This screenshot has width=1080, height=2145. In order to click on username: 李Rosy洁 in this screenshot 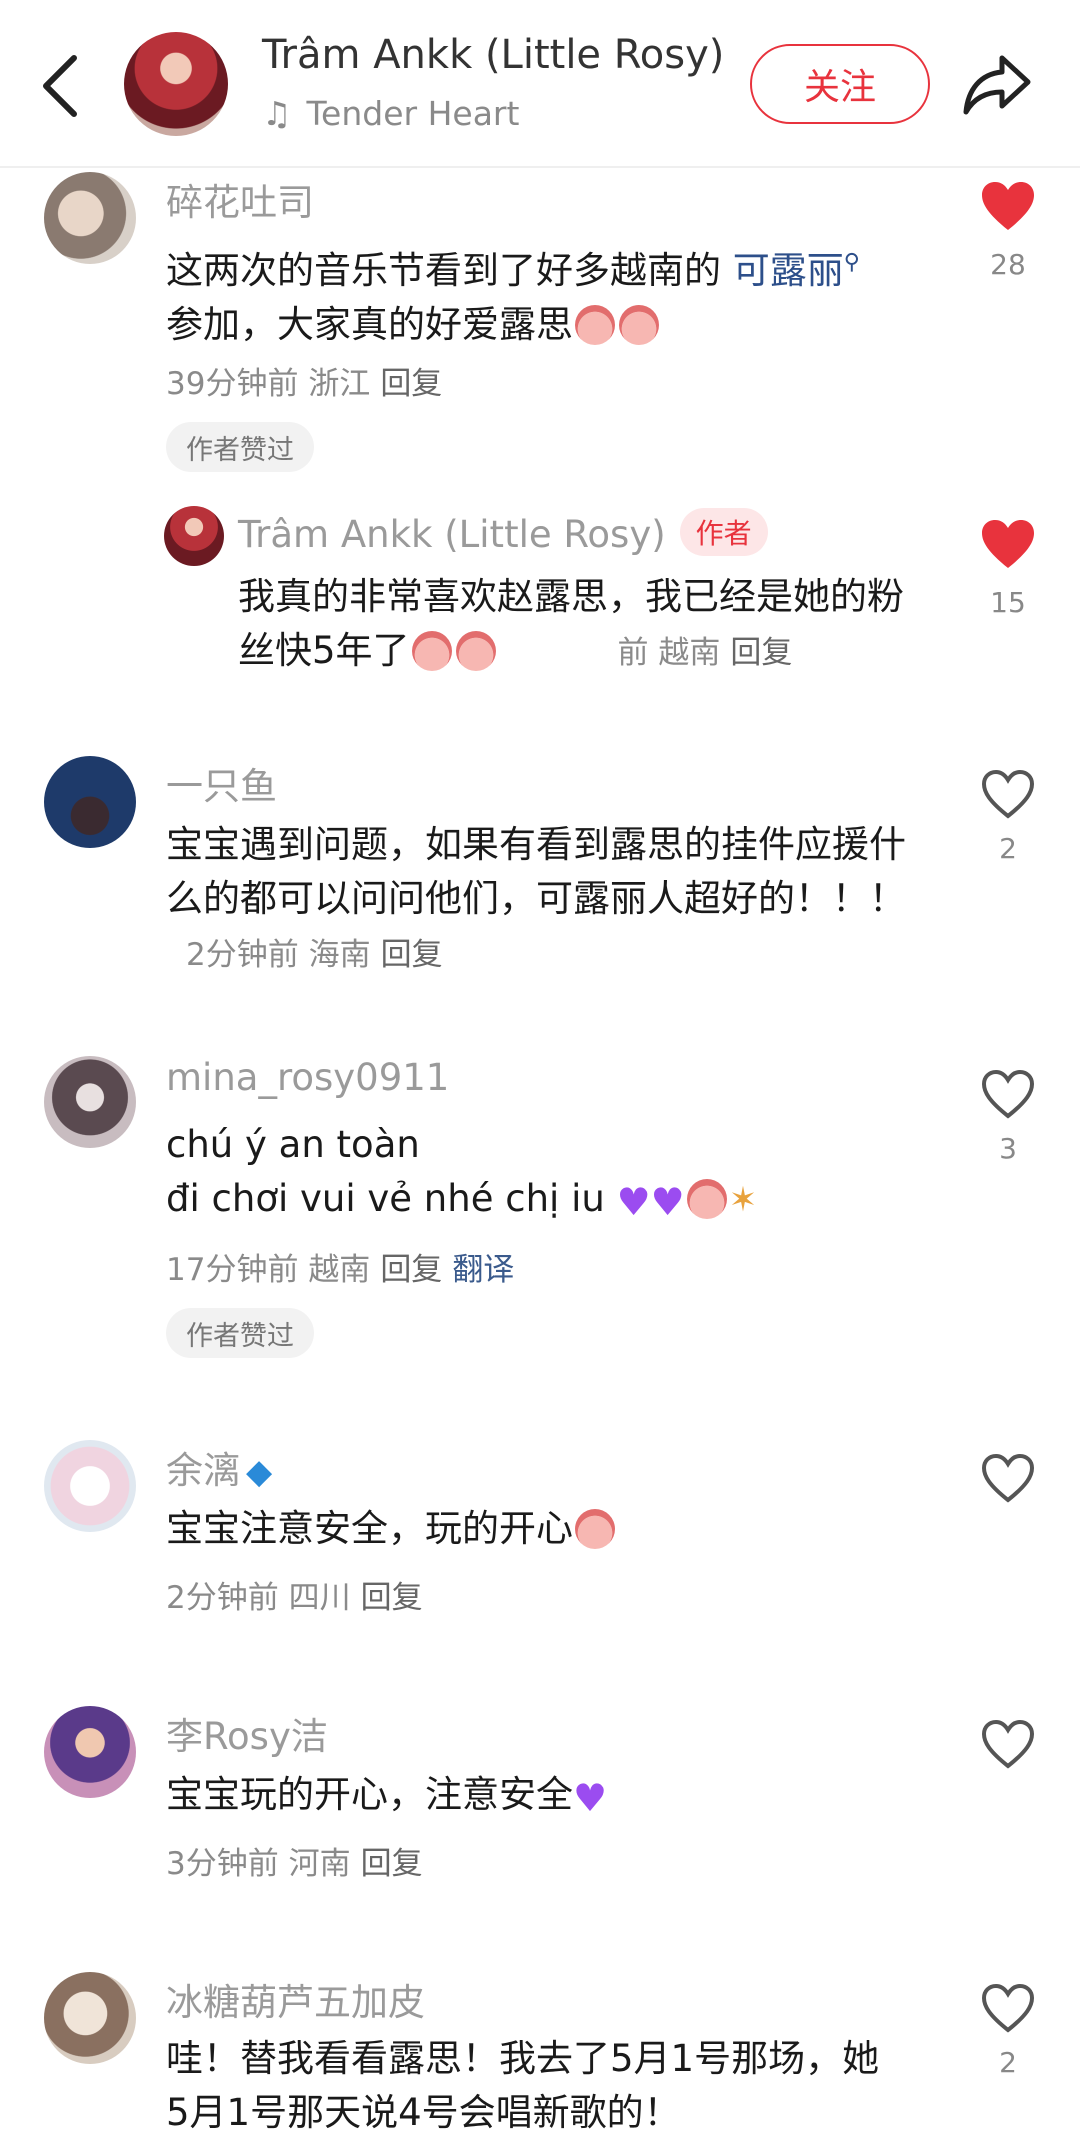, I will do `click(247, 1733)`.